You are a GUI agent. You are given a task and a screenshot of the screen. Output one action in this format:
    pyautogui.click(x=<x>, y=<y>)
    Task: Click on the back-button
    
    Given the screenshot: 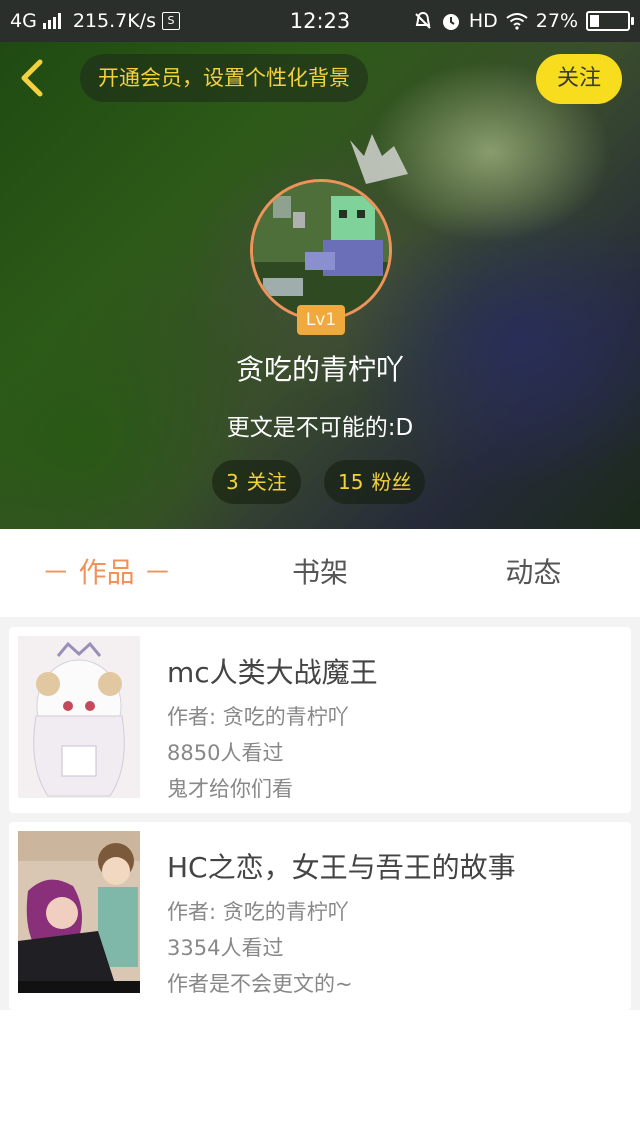 What is the action you would take?
    pyautogui.click(x=32, y=78)
    